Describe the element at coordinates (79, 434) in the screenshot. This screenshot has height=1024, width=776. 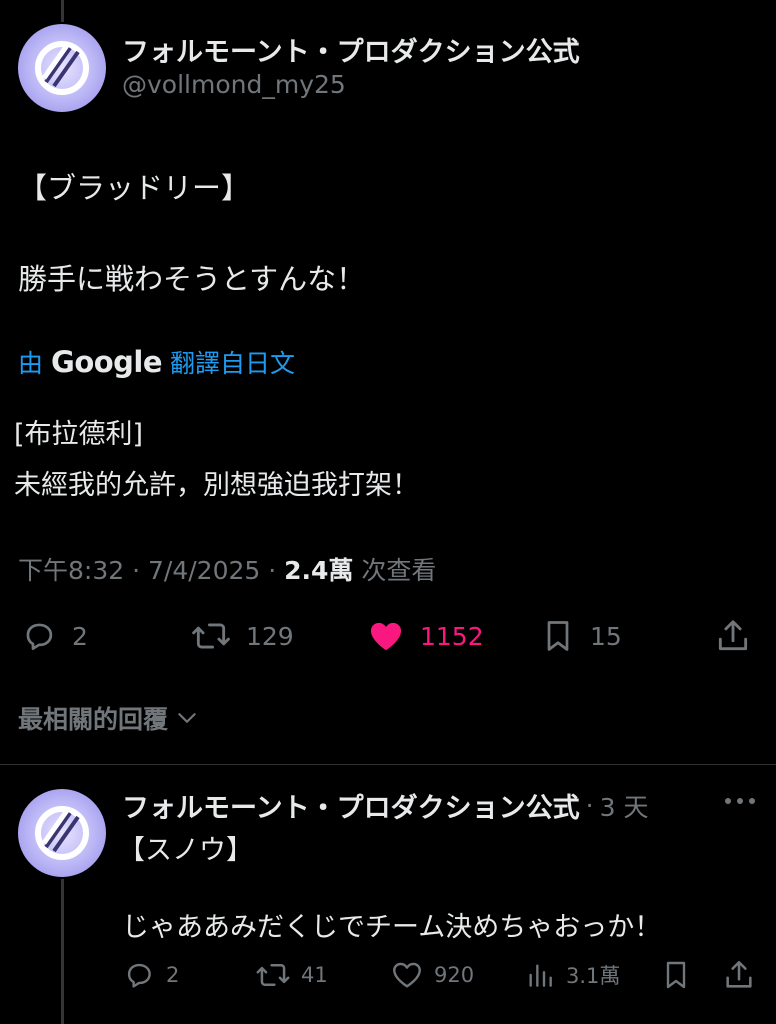
I see `translated-line1: [布拉德利]` at that location.